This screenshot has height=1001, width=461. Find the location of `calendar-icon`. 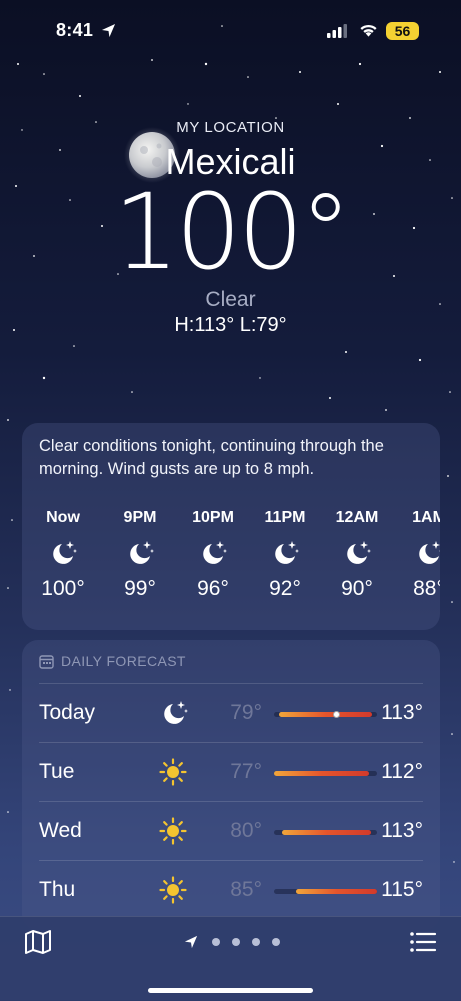

calendar-icon is located at coordinates (46, 661).